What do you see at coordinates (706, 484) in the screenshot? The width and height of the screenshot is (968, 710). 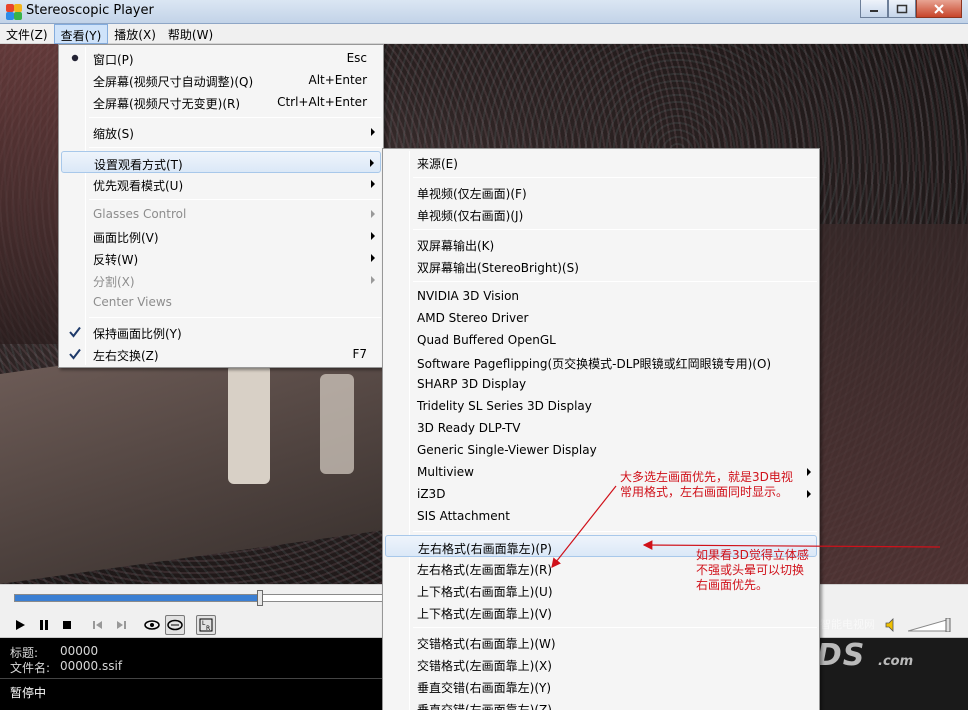 I see `annotation-note-left-priority: 大多选左画面优先，就是3D电视 常用格式，左右画面同时显示。` at bounding box center [706, 484].